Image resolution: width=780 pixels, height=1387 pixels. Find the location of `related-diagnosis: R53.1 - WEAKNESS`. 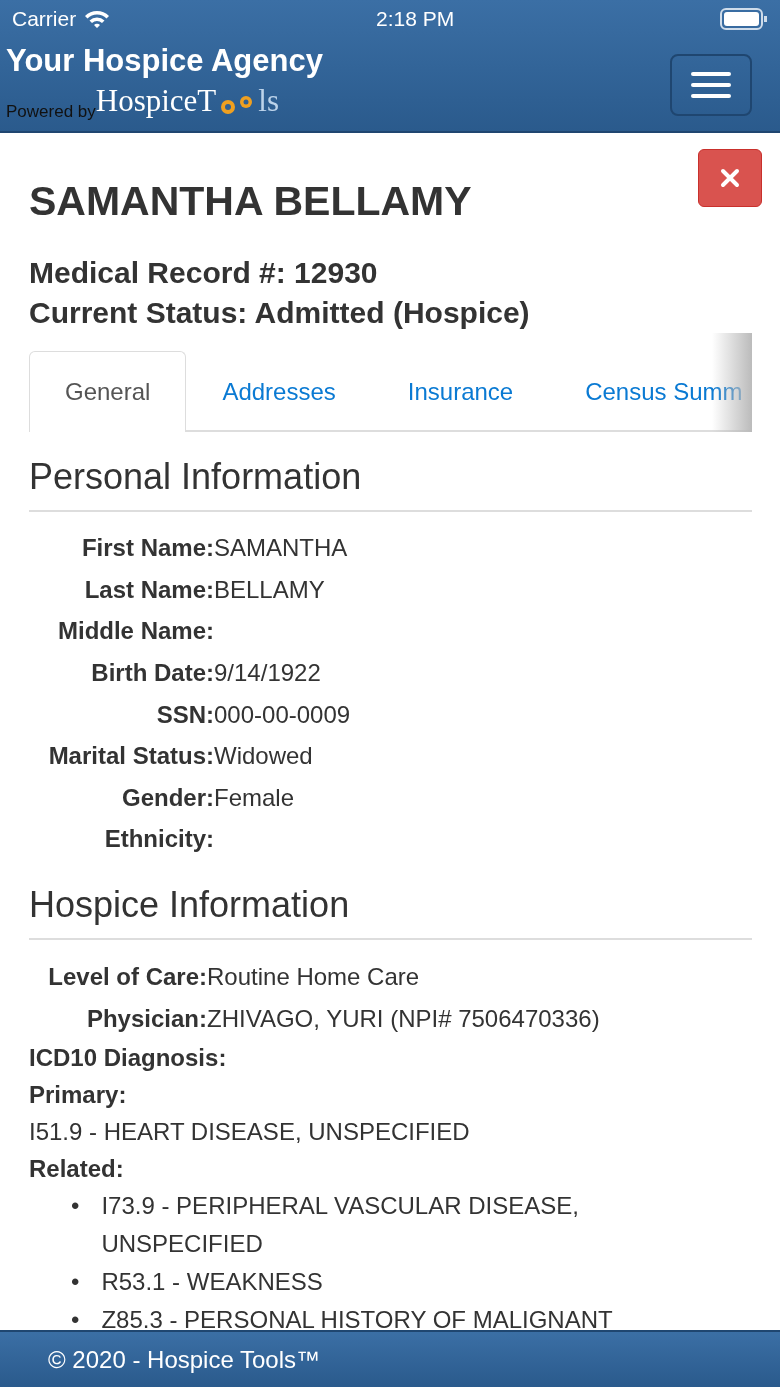

related-diagnosis: R53.1 - WEAKNESS is located at coordinates (212, 1282).